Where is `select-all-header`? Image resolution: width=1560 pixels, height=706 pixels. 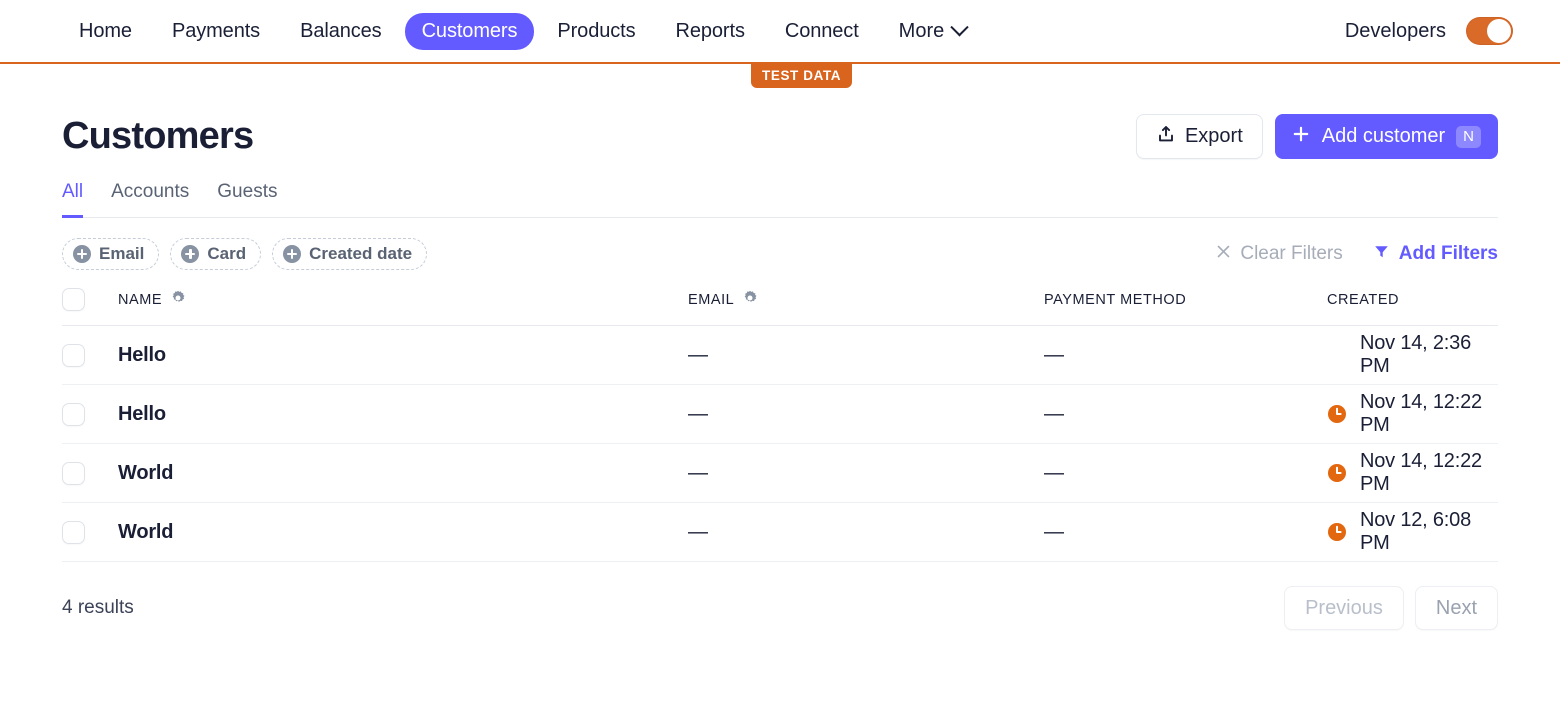
select-all-header is located at coordinates (90, 307).